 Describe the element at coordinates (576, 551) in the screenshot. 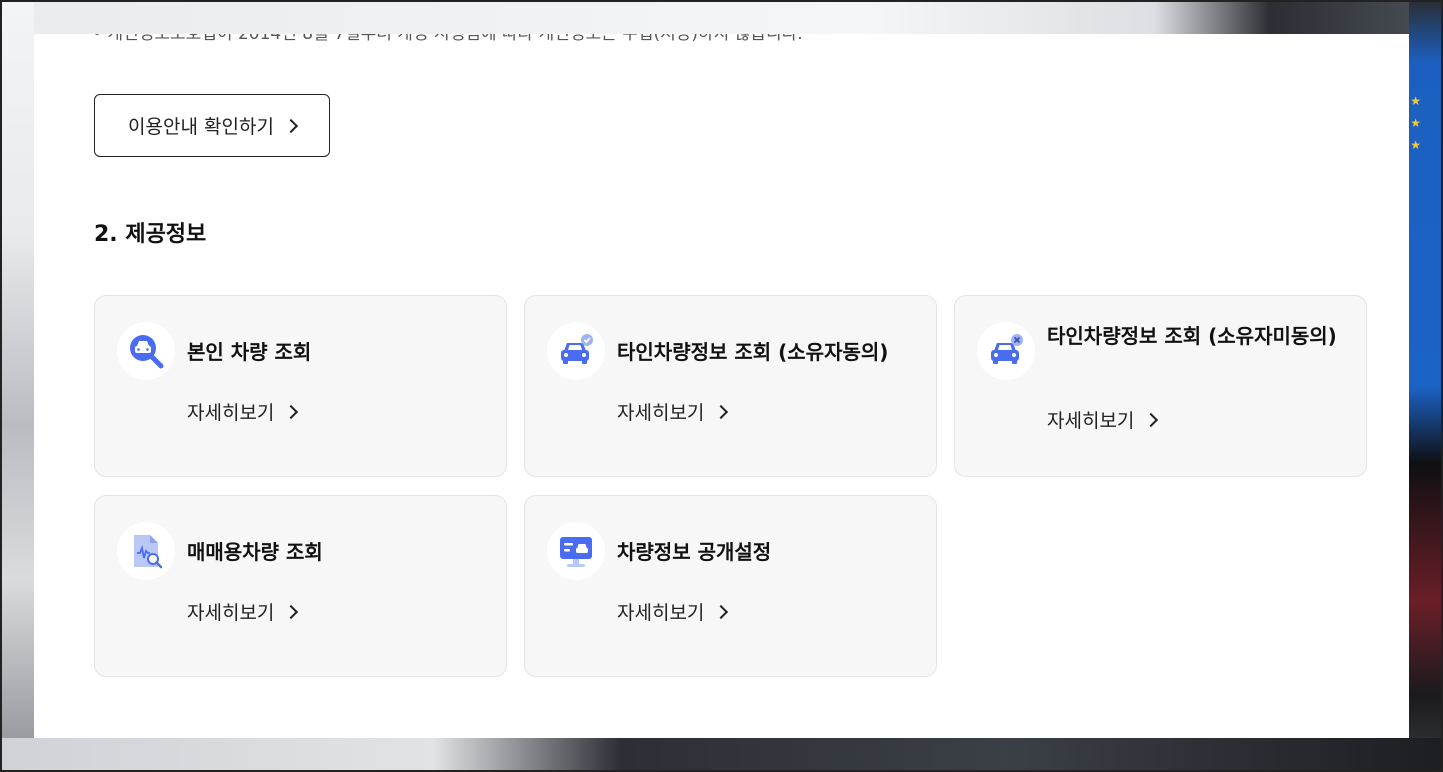

I see `monitor-car-icon` at that location.